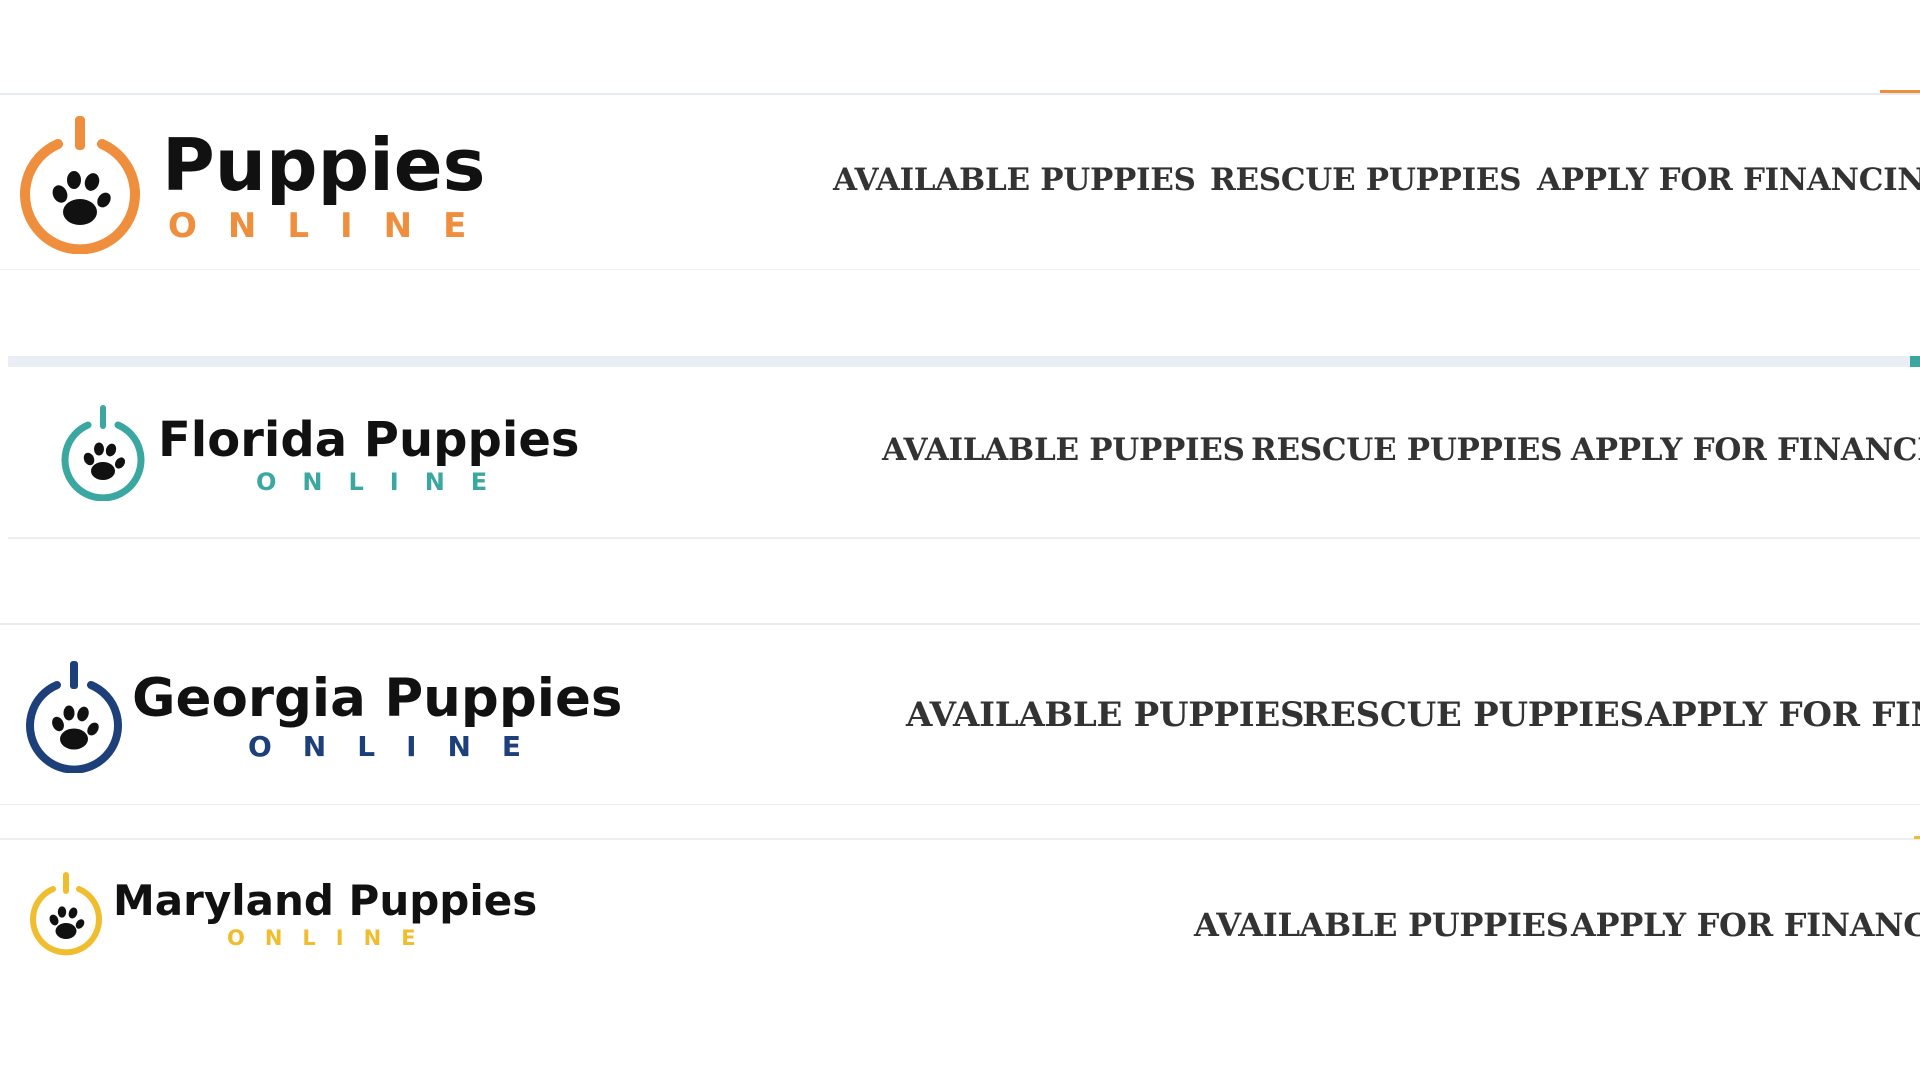  I want to click on accent-strip, so click(1917, 837).